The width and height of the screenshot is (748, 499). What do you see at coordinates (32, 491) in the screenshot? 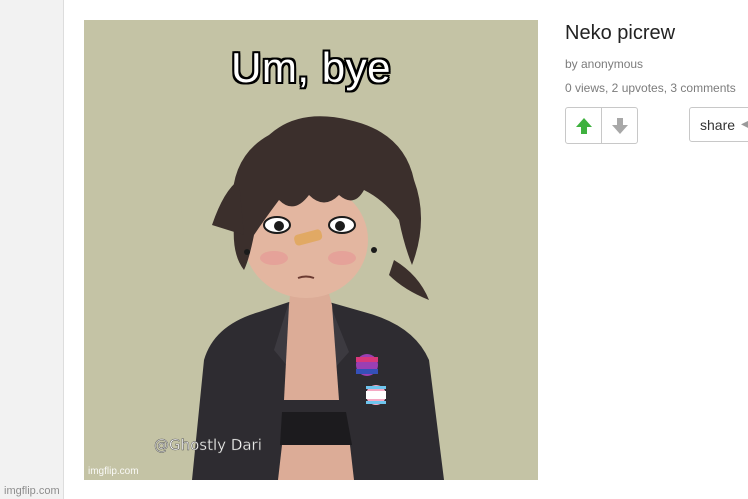
I see `site-watermark: imgflip.com` at bounding box center [32, 491].